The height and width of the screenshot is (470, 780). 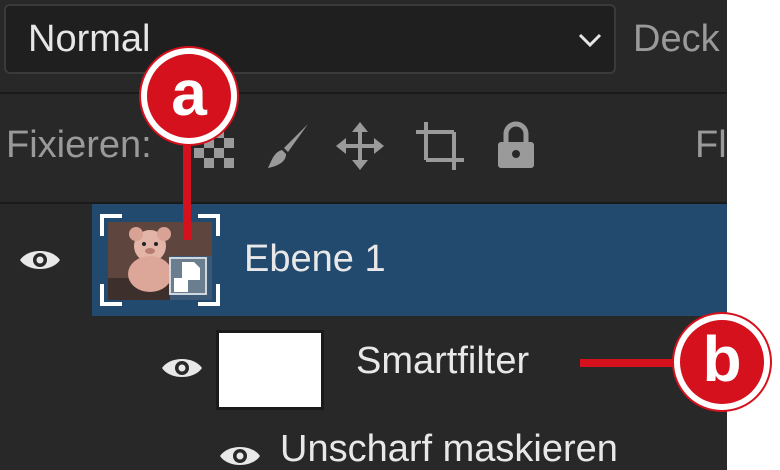 I want to click on callout-b-line, so click(x=630, y=363).